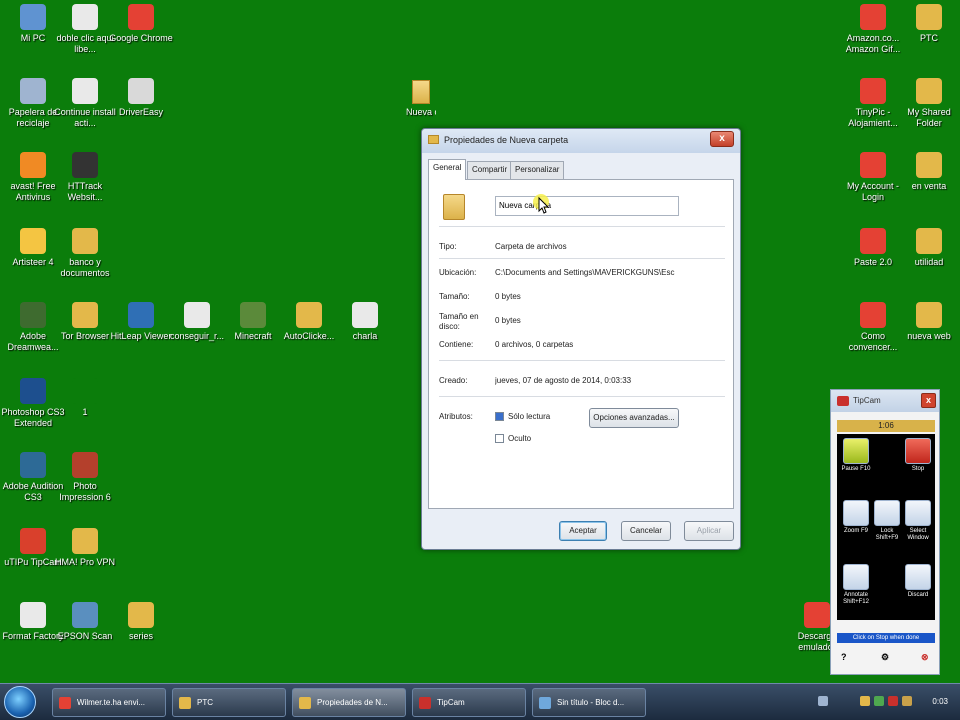  What do you see at coordinates (85, 491) in the screenshot?
I see `desktop-icon-label: Photo Impression 6` at bounding box center [85, 491].